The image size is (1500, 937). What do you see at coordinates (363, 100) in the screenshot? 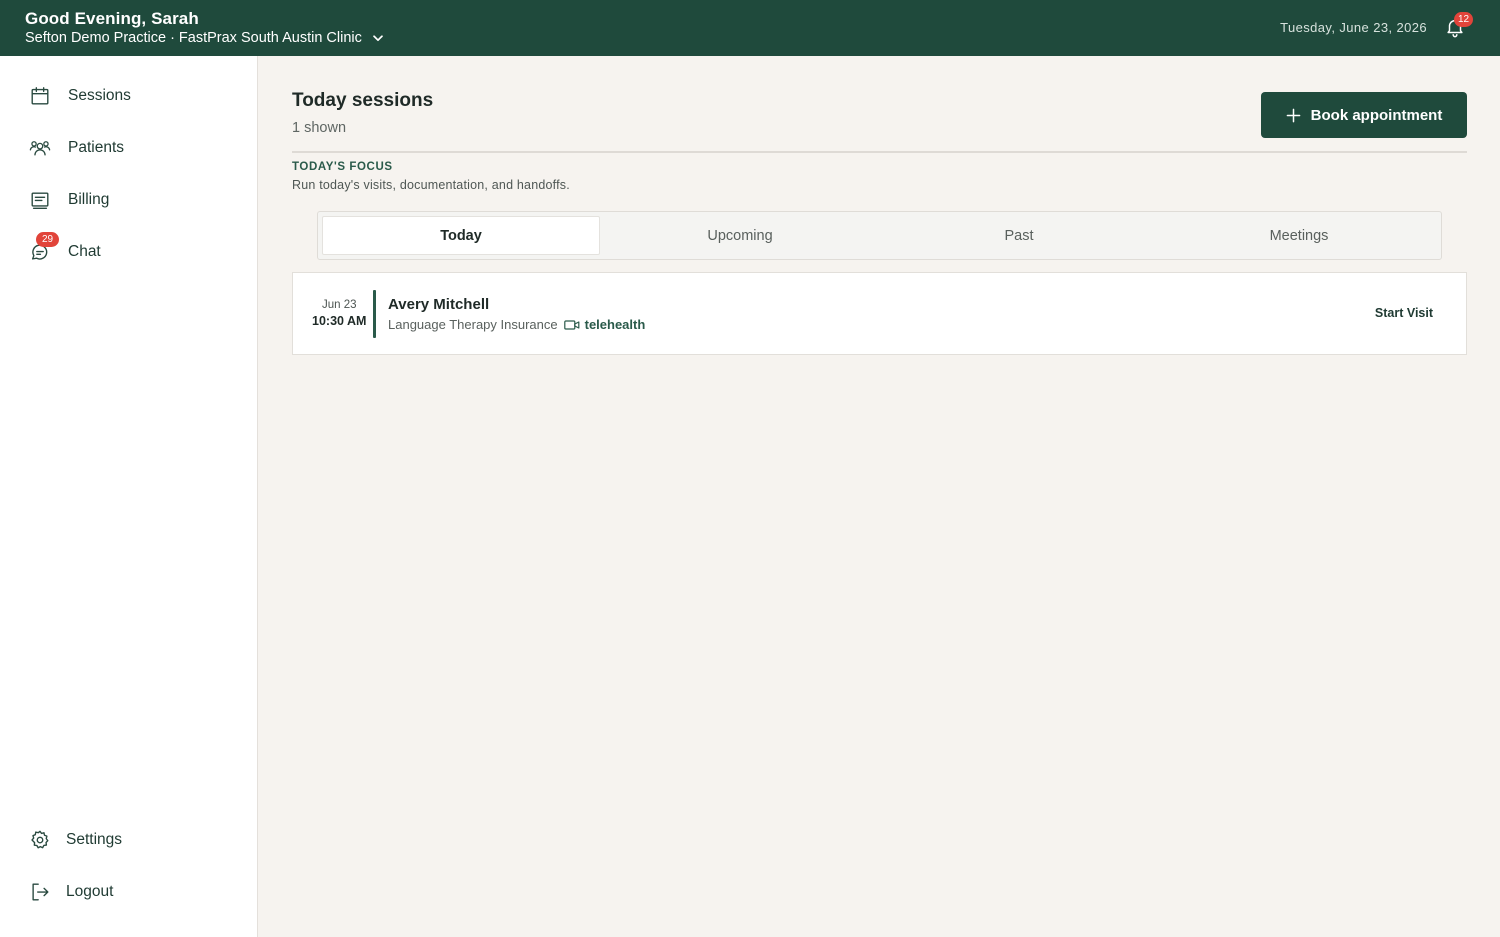
I see `page-title: Today sessions` at bounding box center [363, 100].